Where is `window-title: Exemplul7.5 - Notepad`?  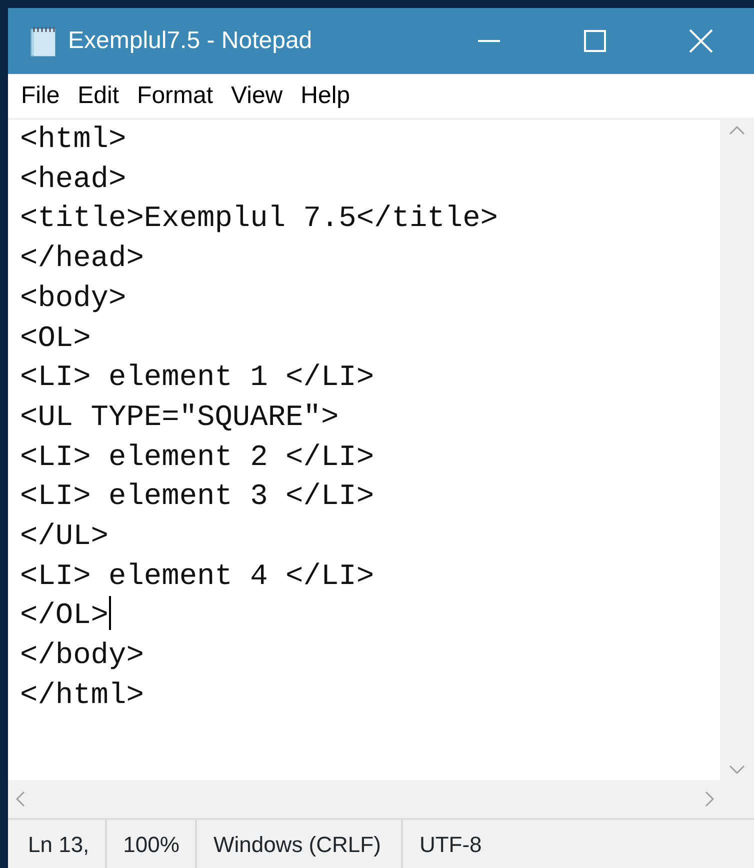 window-title: Exemplul7.5 - Notepad is located at coordinates (190, 41).